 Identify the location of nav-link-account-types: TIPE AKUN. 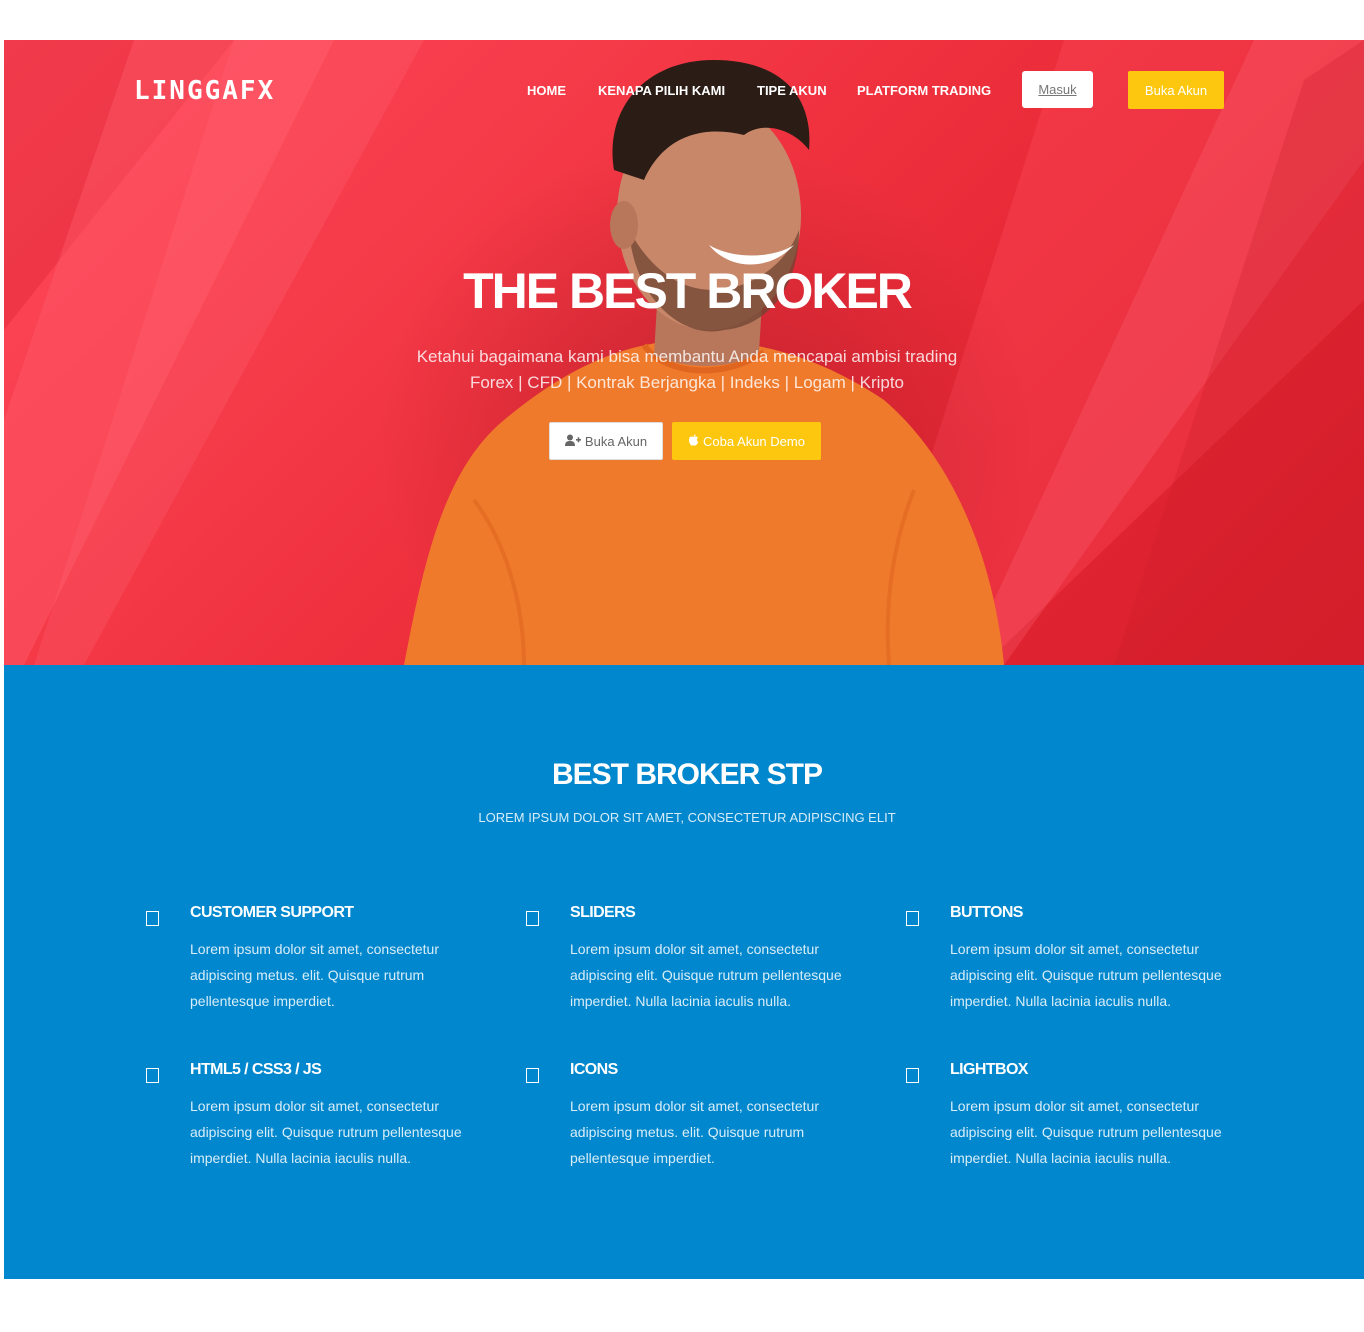
(792, 90).